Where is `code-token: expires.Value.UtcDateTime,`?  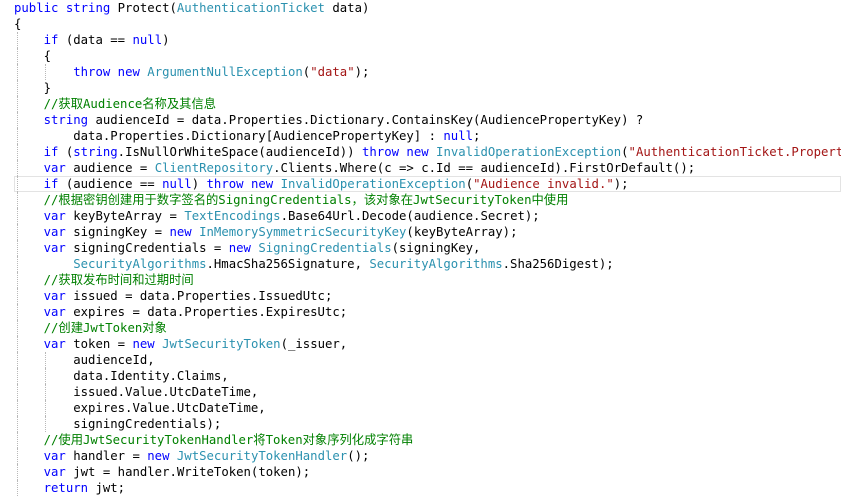 code-token: expires.Value.UtcDateTime, is located at coordinates (140, 408).